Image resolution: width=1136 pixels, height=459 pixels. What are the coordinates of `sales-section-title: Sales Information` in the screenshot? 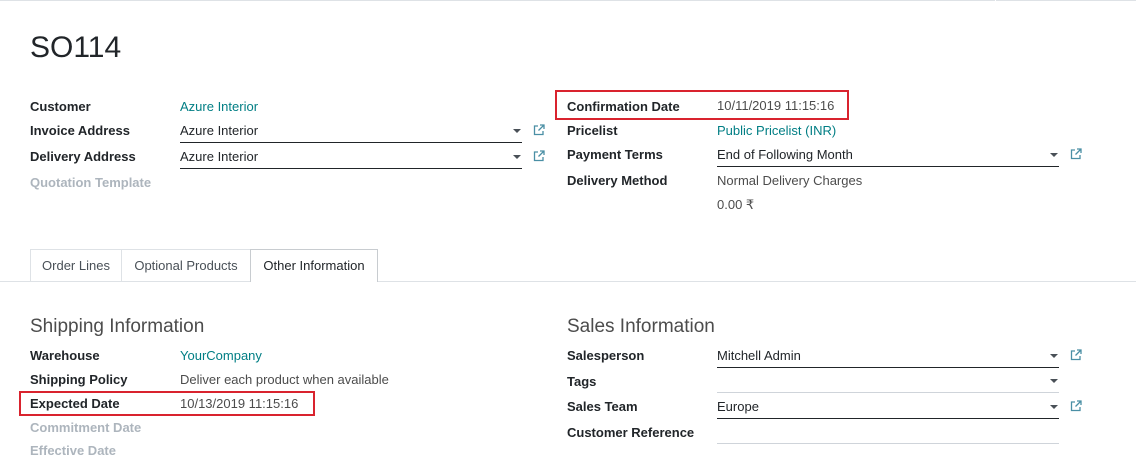 It's located at (641, 326).